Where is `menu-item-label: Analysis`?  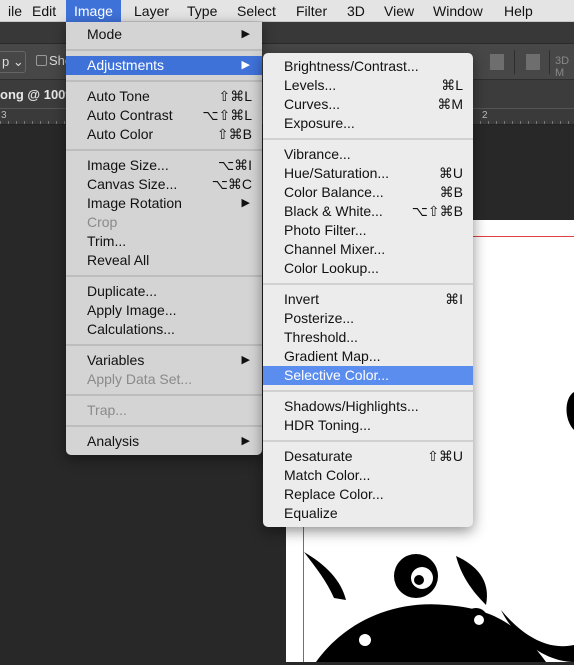 menu-item-label: Analysis is located at coordinates (113, 441).